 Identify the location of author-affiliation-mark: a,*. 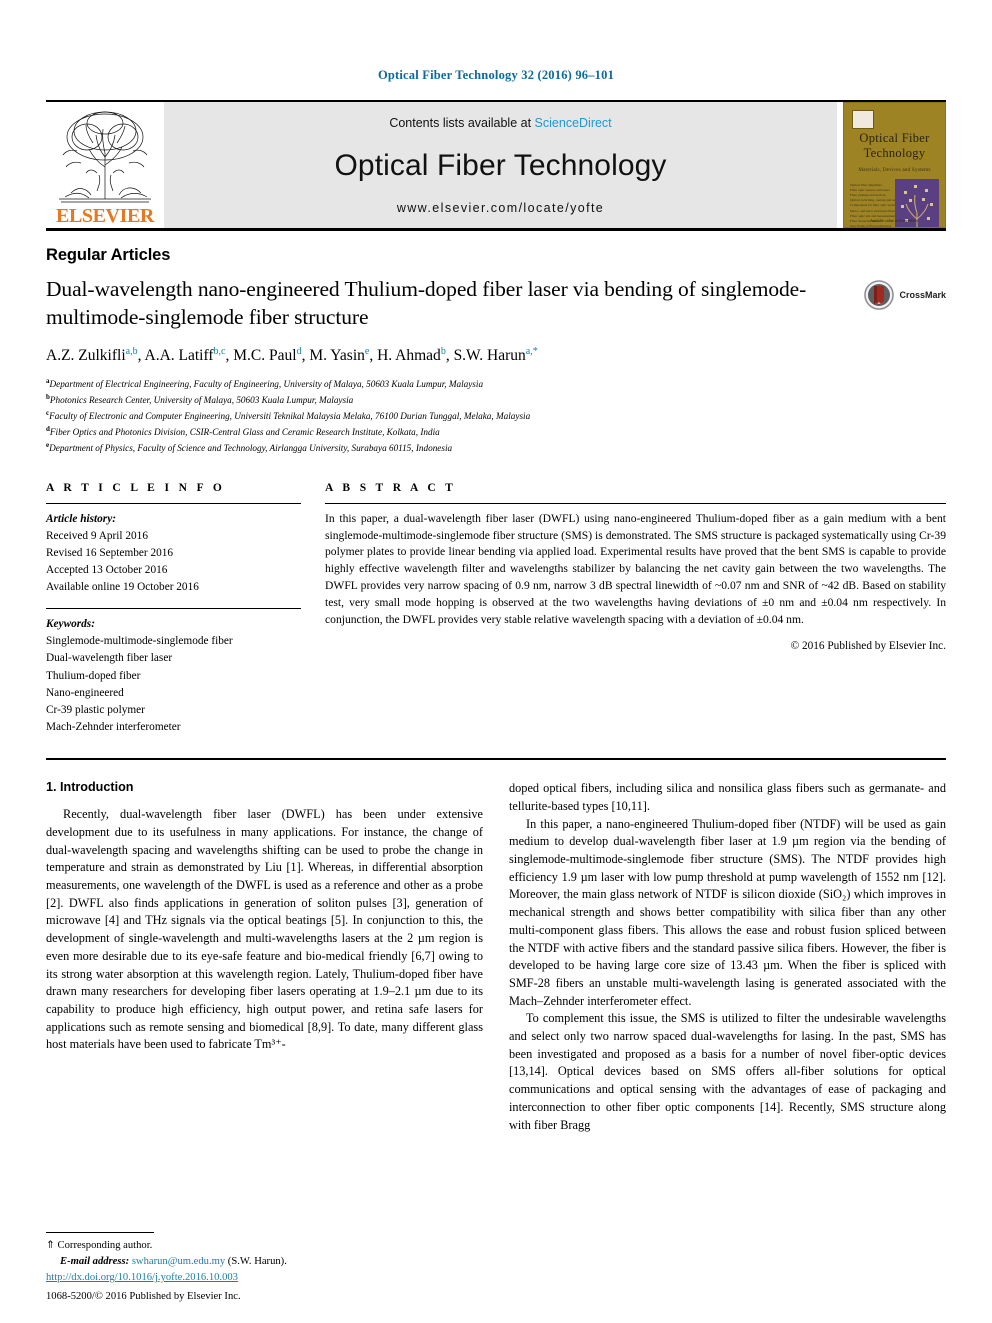
(531, 351).